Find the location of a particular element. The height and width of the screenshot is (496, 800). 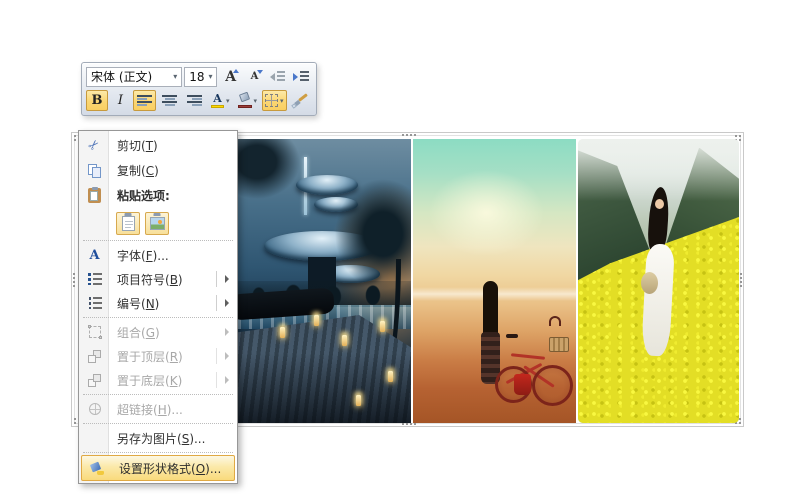

paste-as-picture-button is located at coordinates (157, 223).